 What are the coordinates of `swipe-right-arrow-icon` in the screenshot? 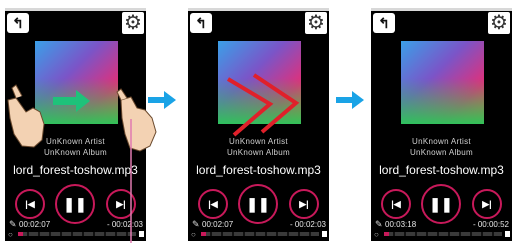 It's located at (71, 101).